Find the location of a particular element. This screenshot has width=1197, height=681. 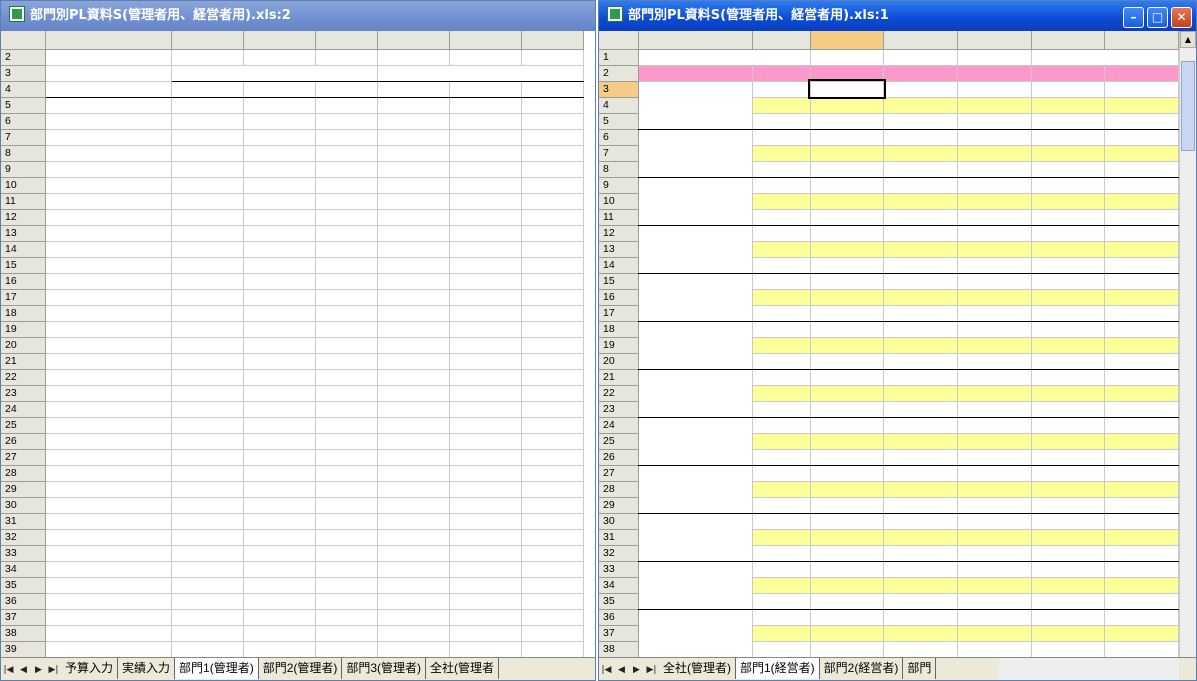

row-header: 33 is located at coordinates (619, 569).